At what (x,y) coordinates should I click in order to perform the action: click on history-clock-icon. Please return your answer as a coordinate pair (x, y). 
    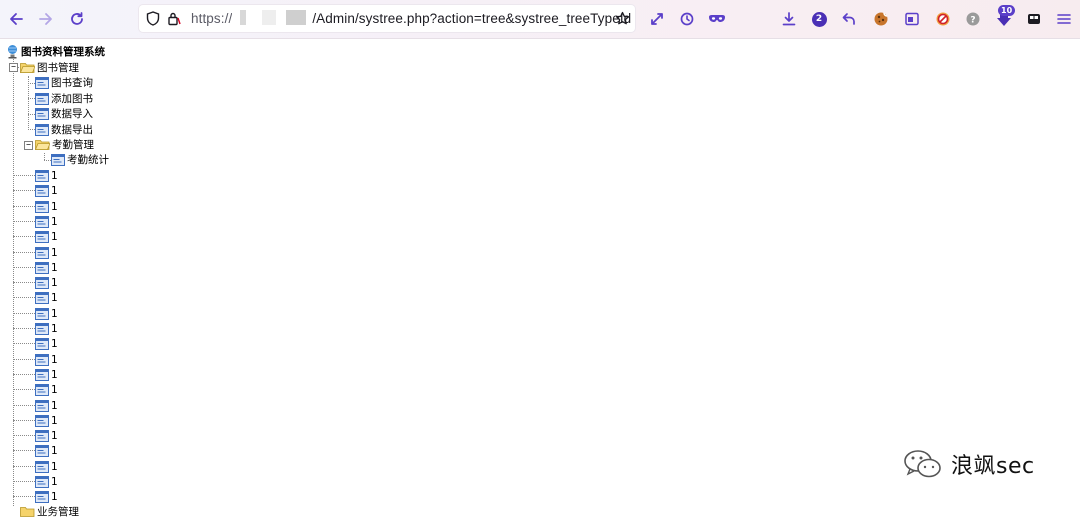
    Looking at the image, I should click on (687, 19).